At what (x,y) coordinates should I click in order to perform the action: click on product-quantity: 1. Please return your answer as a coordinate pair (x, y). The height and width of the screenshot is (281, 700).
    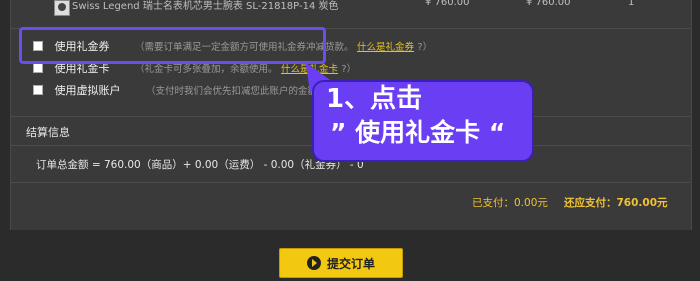
    Looking at the image, I should click on (631, 4).